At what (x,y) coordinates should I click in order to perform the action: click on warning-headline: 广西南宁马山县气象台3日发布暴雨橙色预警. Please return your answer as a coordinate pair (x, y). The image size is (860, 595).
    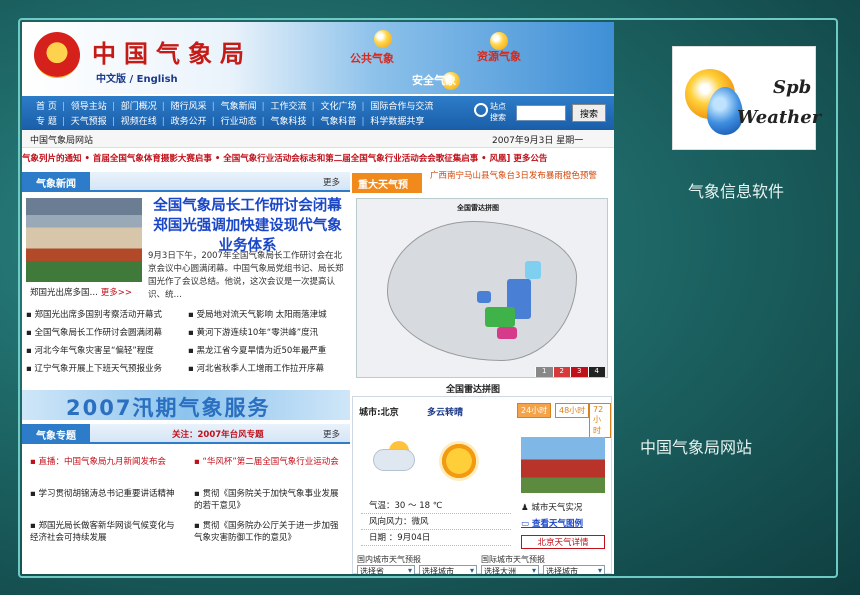
    Looking at the image, I should click on (520, 176).